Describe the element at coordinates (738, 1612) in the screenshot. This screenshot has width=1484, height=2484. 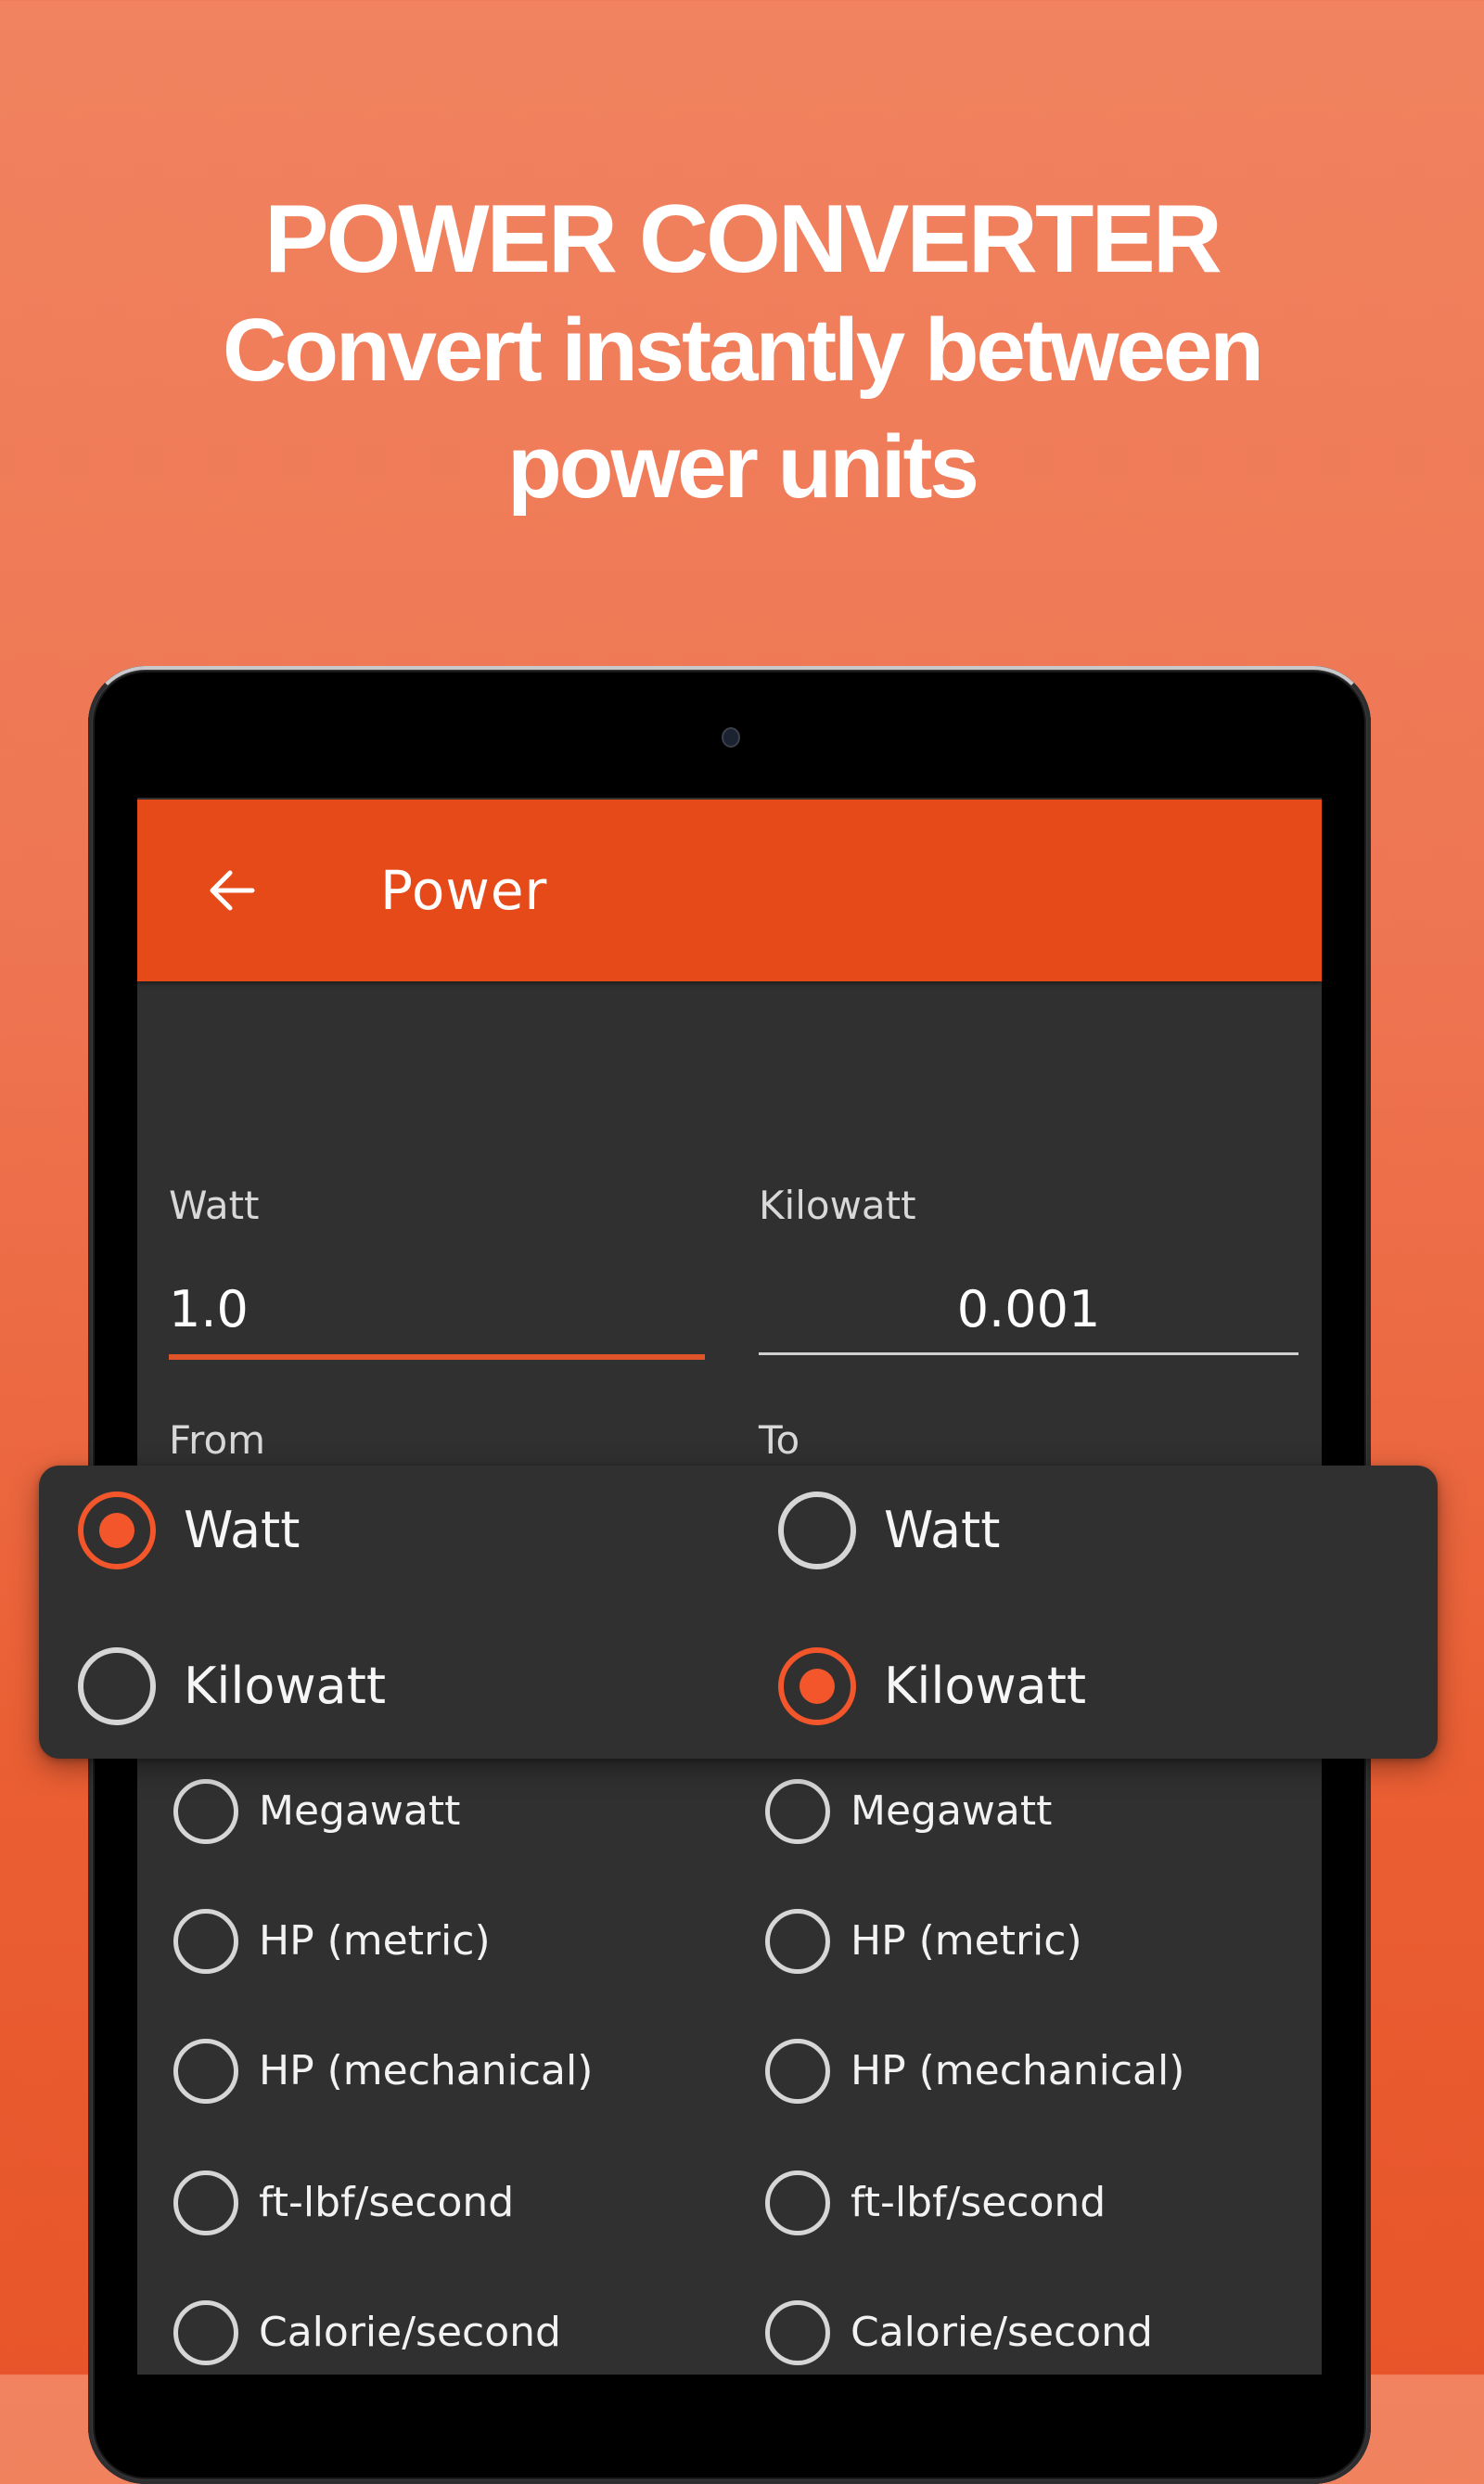
I see `highlighted-options-card: Watt Kilowatt Watt Kilowatt` at that location.